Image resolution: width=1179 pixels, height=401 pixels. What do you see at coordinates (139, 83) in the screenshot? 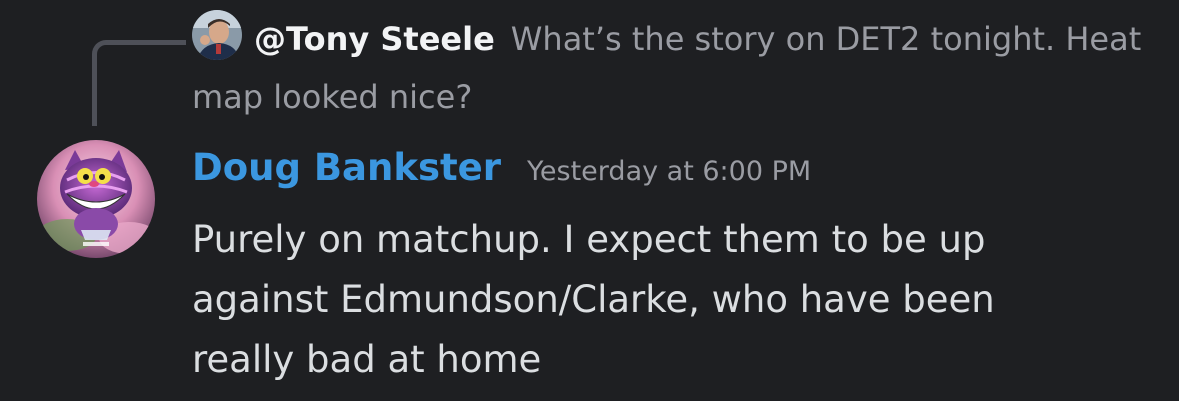
I see `reply-spine` at bounding box center [139, 83].